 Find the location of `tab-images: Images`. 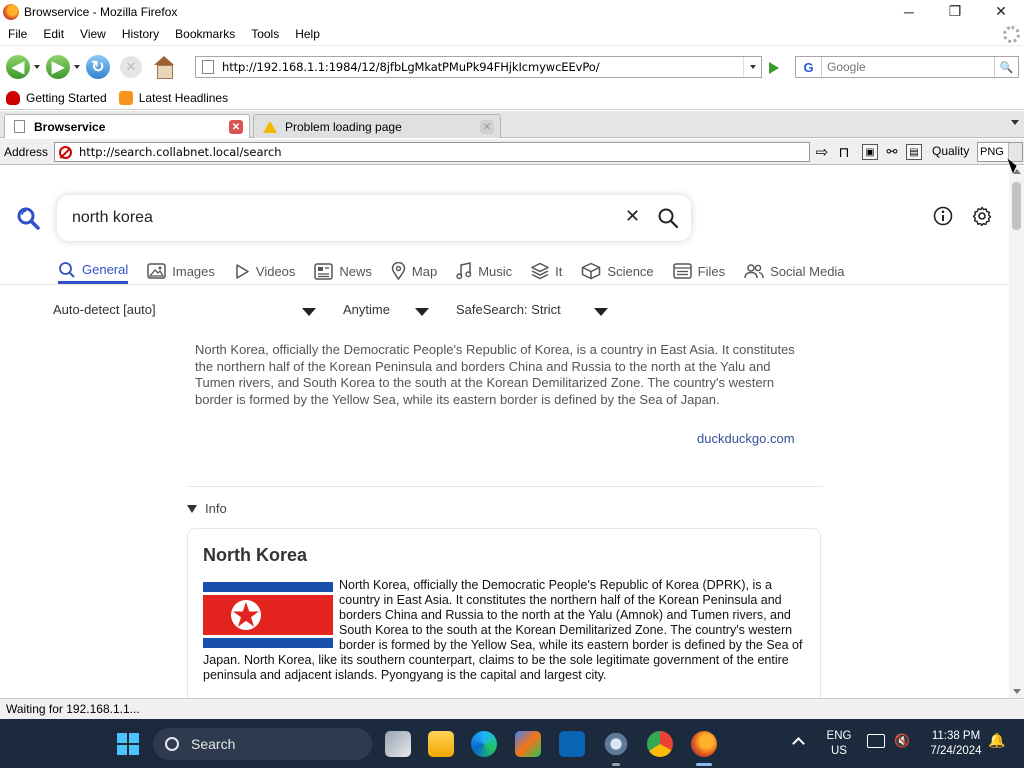

tab-images: Images is located at coordinates (181, 271).